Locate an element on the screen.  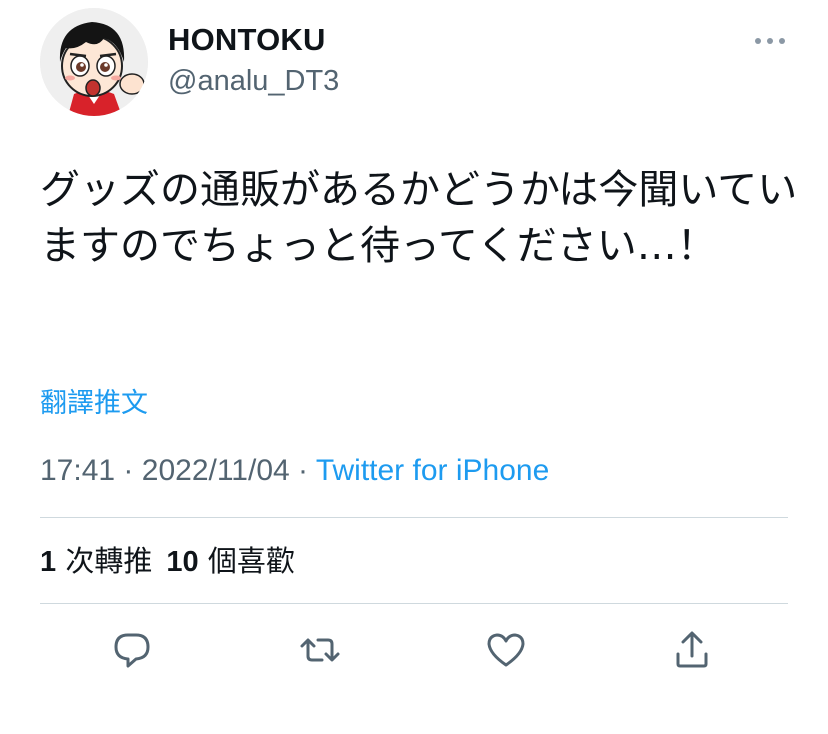
reply-button is located at coordinates (132, 650).